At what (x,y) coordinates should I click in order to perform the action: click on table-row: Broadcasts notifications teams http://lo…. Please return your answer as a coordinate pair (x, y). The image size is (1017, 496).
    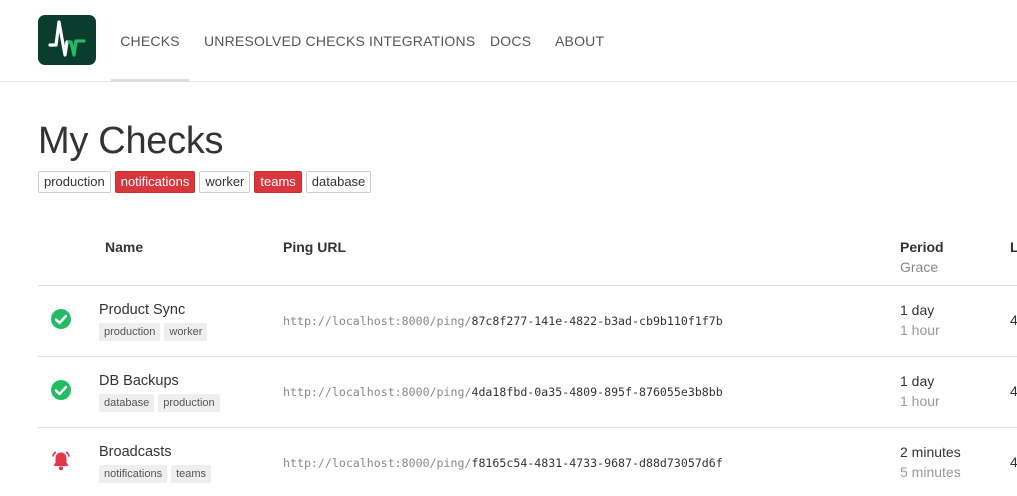
    Looking at the image, I should click on (527, 462).